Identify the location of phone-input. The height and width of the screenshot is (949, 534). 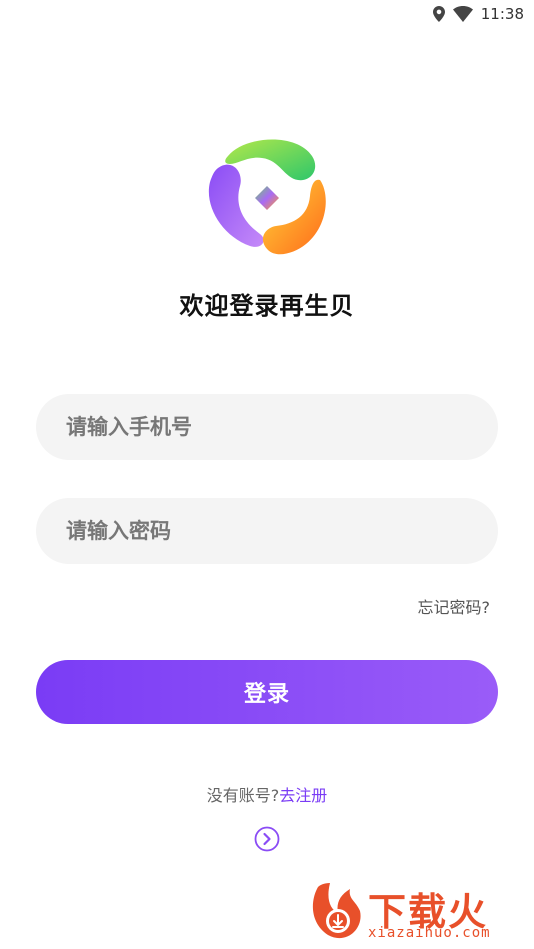
(267, 427).